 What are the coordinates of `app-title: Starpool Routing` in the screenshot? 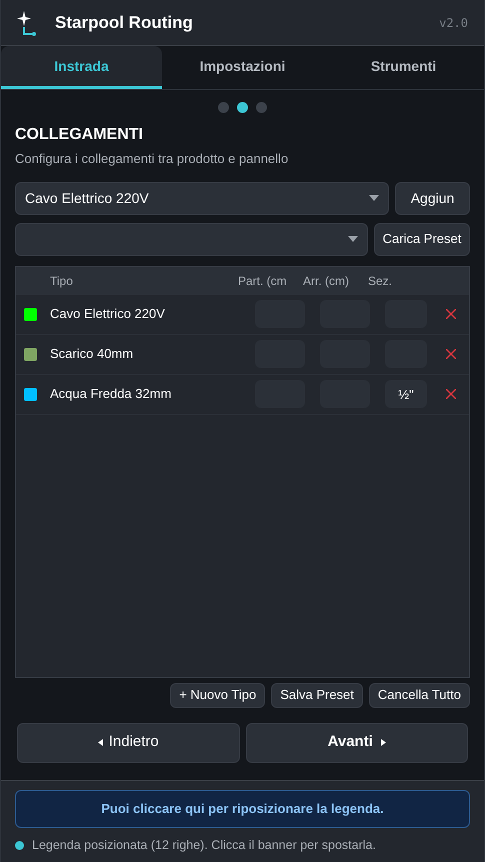 It's located at (124, 23).